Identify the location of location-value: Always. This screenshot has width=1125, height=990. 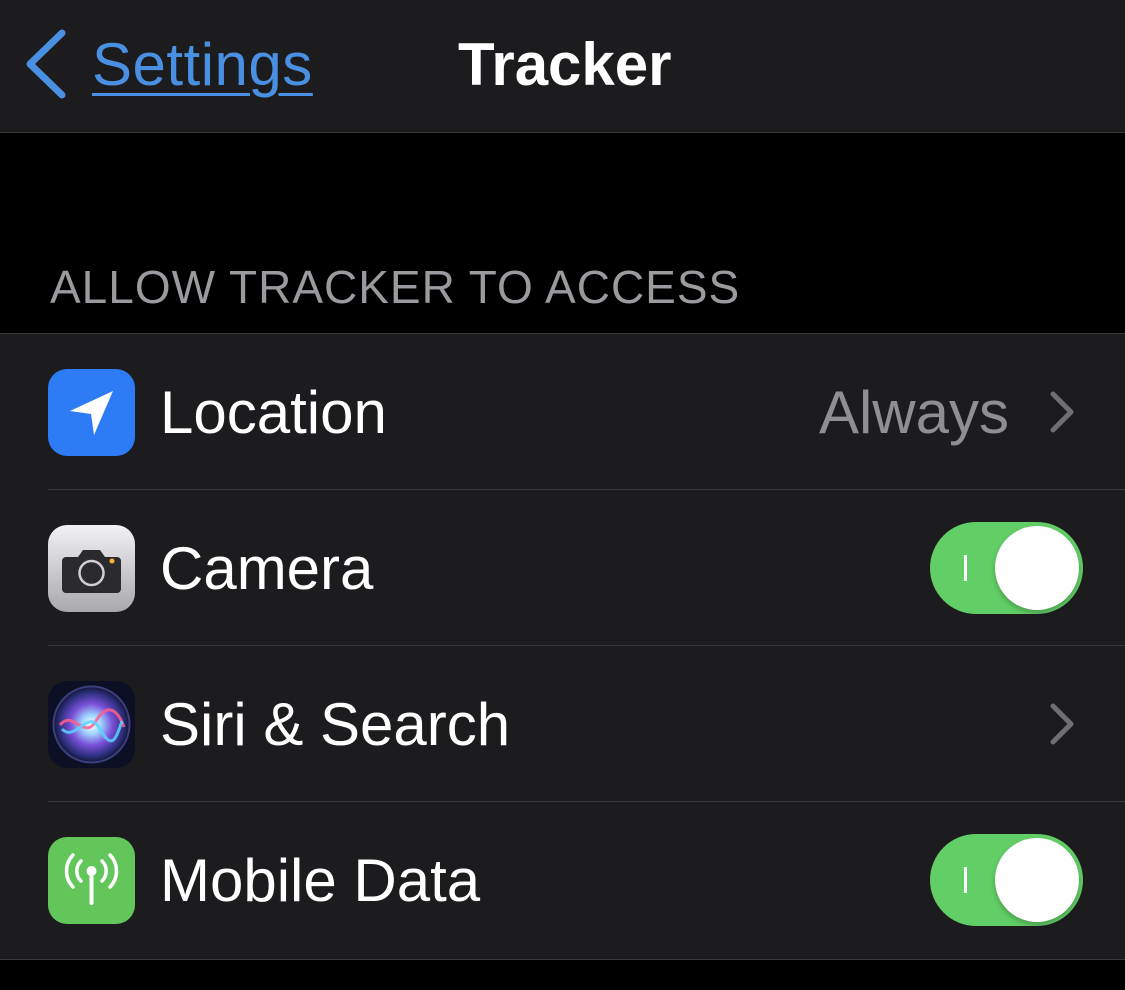
(913, 412).